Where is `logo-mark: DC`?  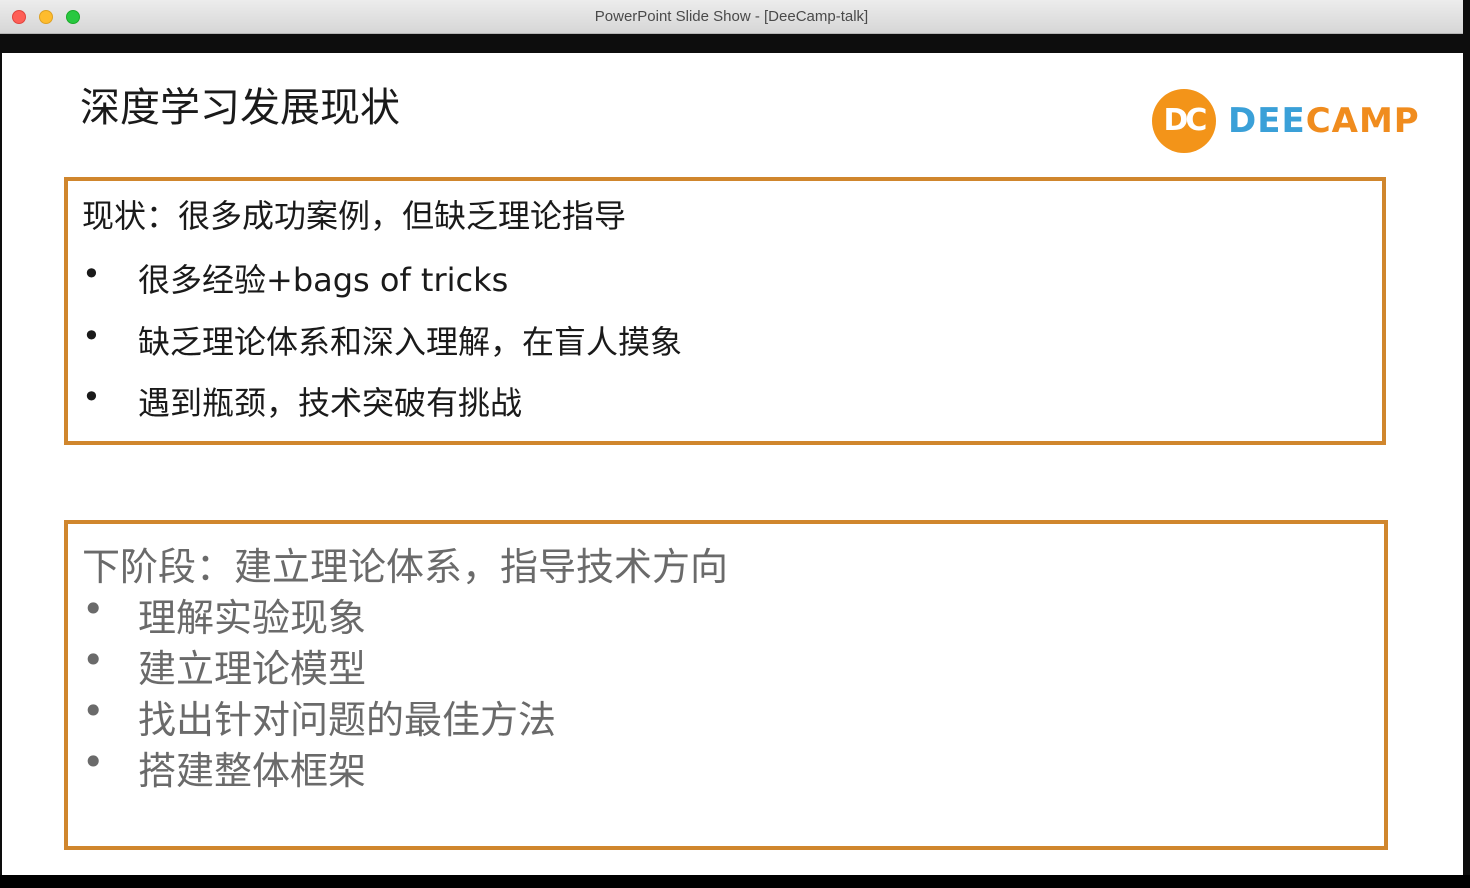
logo-mark: DC is located at coordinates (1185, 120).